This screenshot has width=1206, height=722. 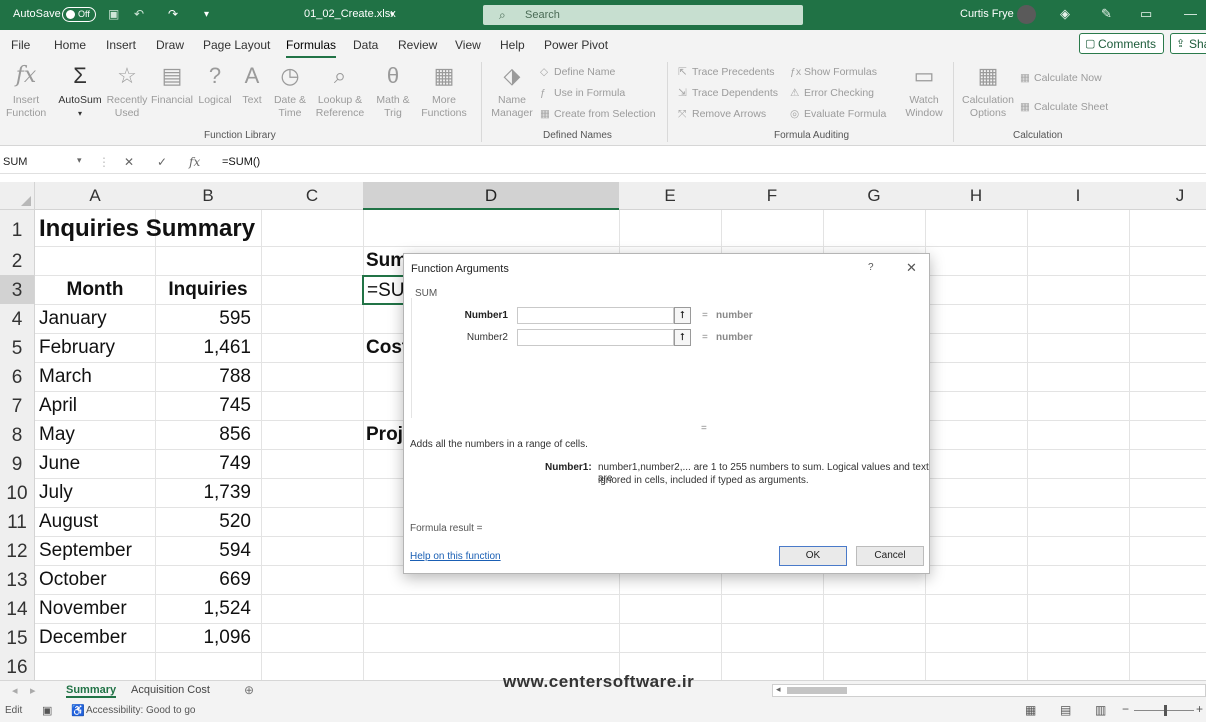 I want to click on row-header: 6, so click(x=17, y=376).